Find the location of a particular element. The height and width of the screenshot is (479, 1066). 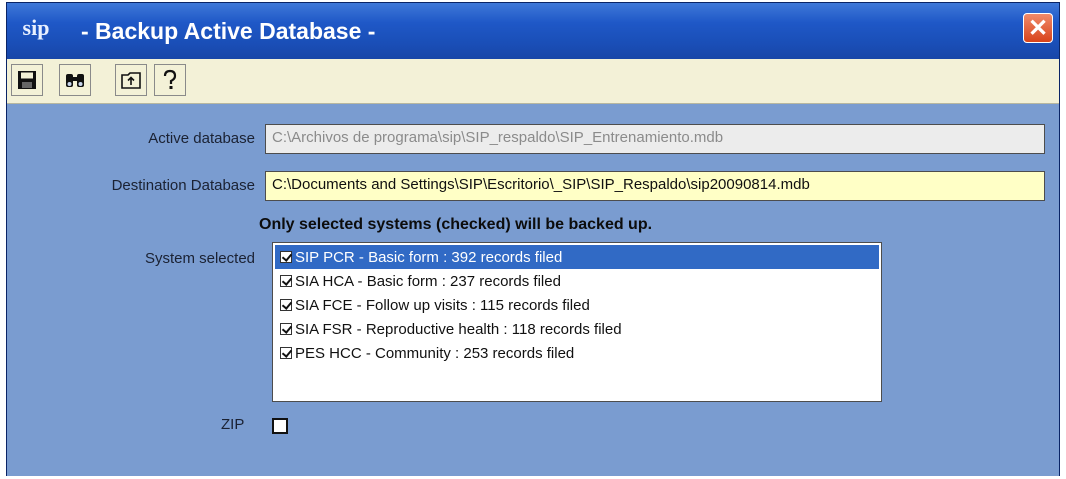

zip-label: ZIP is located at coordinates (233, 424).